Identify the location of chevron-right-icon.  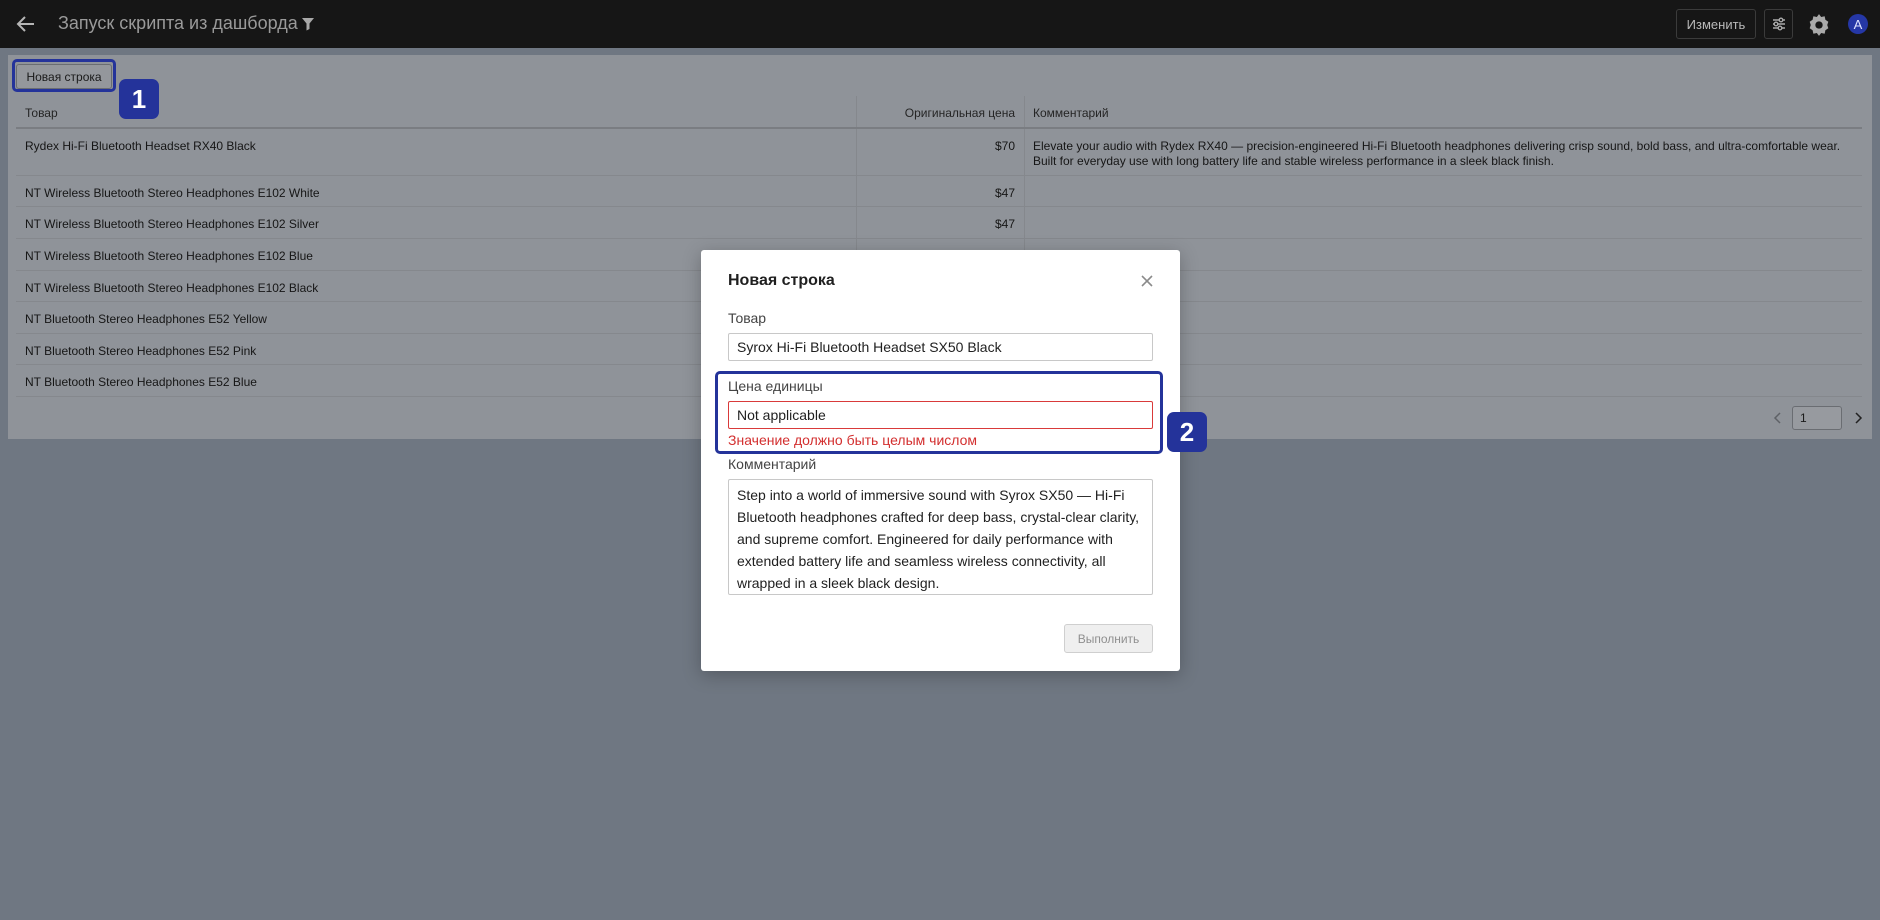
(1859, 418).